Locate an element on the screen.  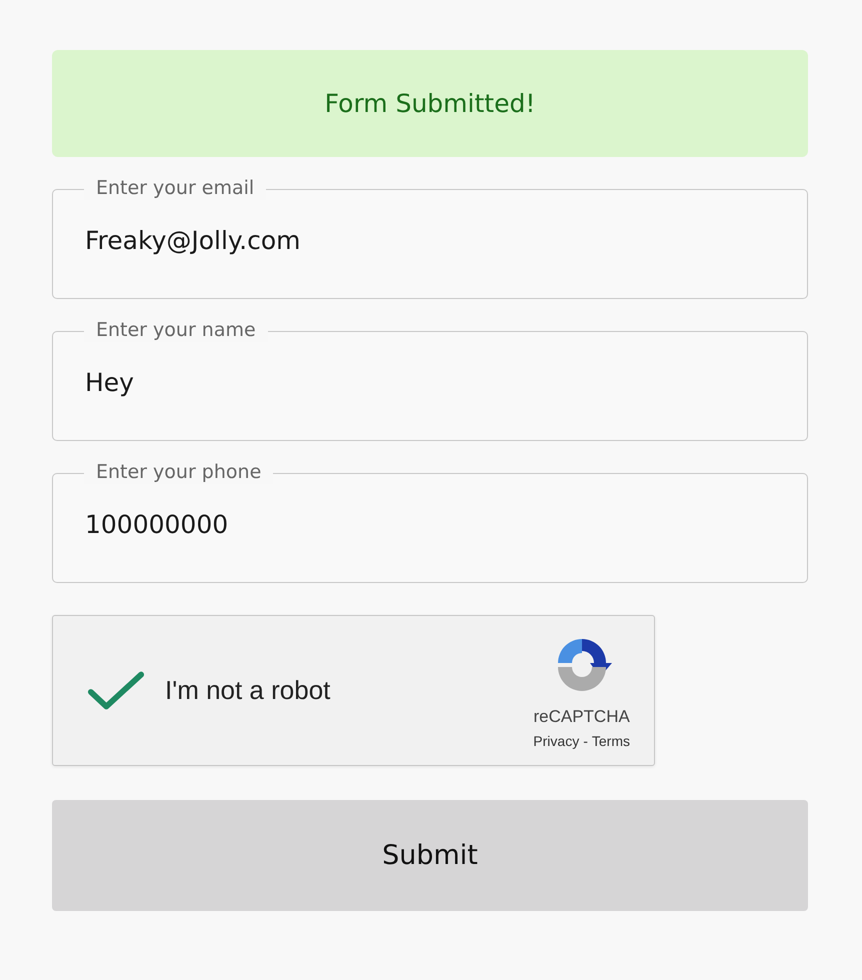
submit-button: Submit is located at coordinates (430, 855).